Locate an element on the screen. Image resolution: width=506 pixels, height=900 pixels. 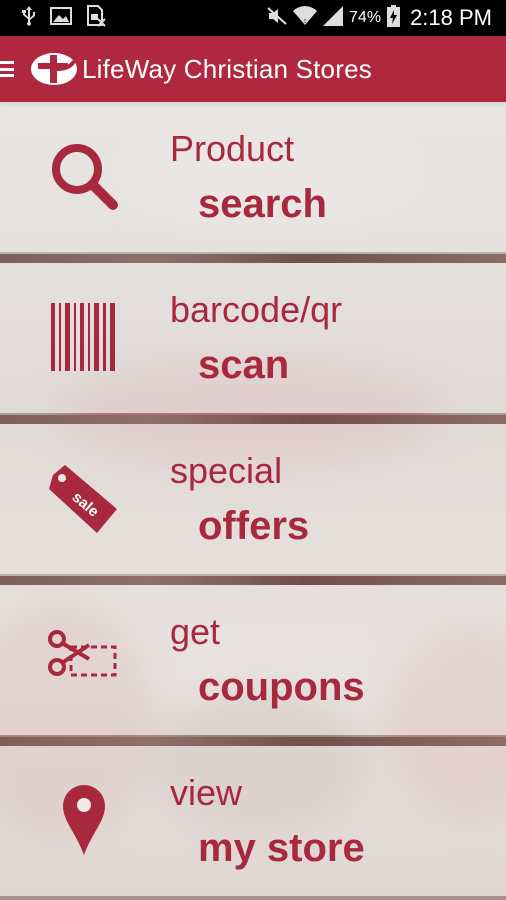
menu-item-line2: offers is located at coordinates (254, 526).